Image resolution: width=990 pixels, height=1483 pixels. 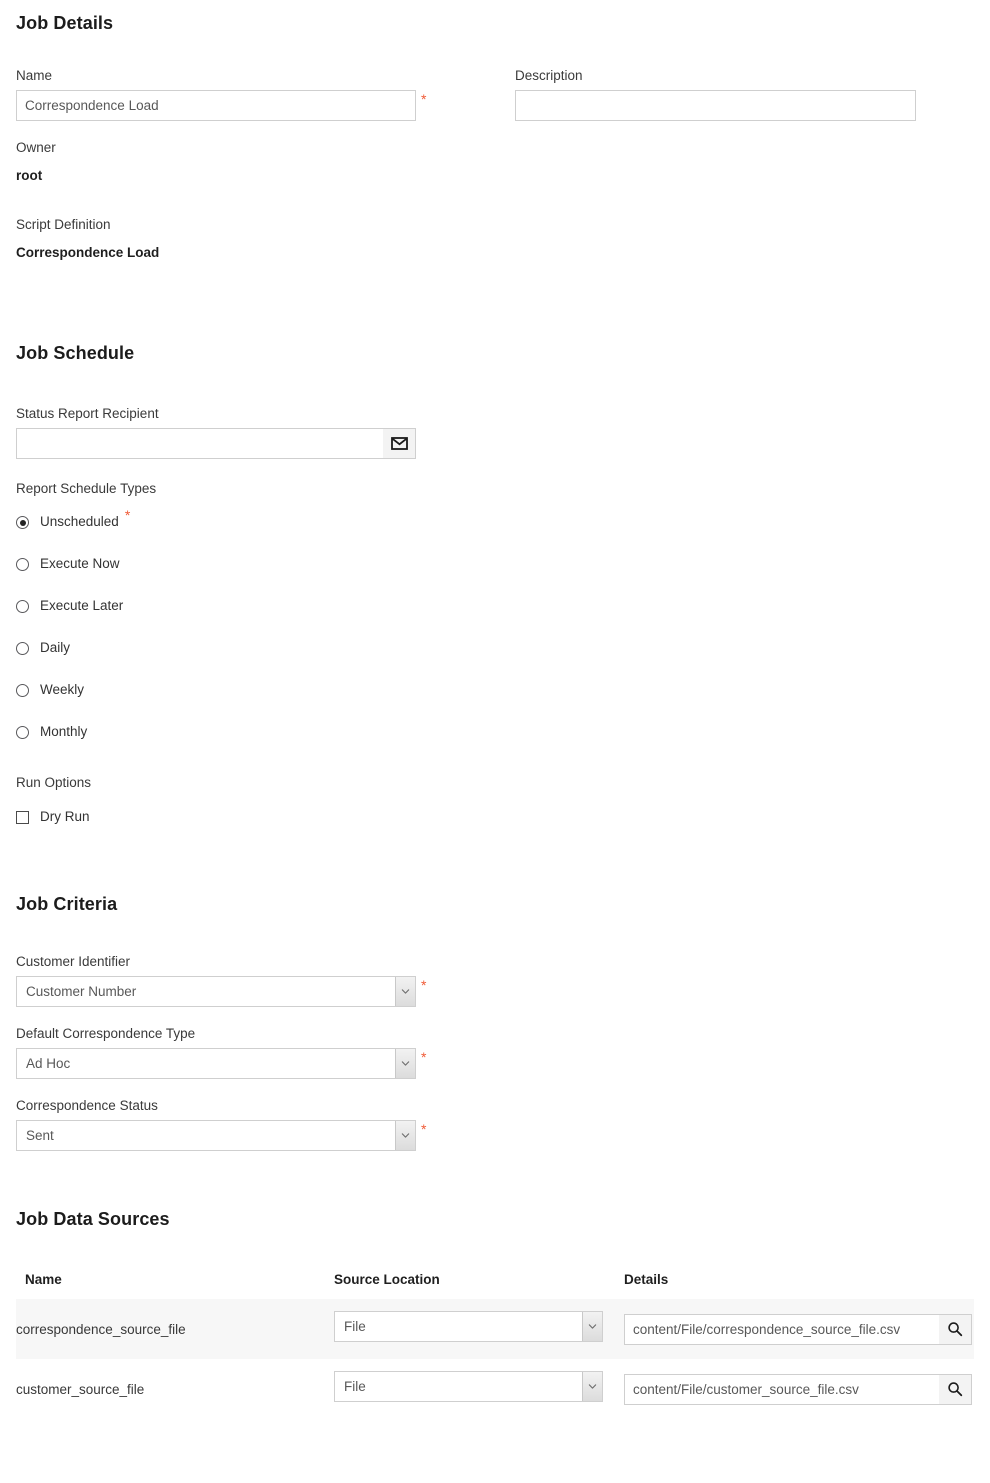 I want to click on envelope-button, so click(x=399, y=443).